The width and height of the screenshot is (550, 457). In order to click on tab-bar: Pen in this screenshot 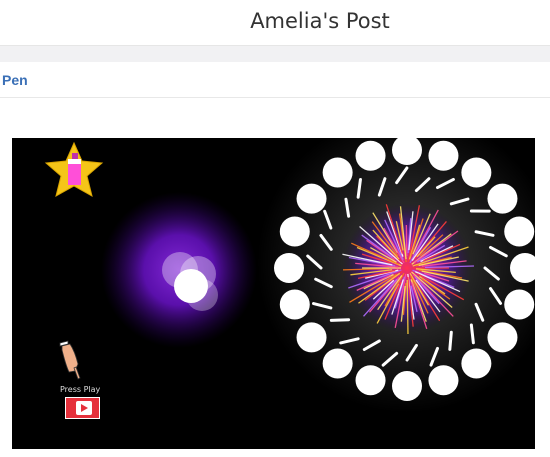, I will do `click(275, 80)`.